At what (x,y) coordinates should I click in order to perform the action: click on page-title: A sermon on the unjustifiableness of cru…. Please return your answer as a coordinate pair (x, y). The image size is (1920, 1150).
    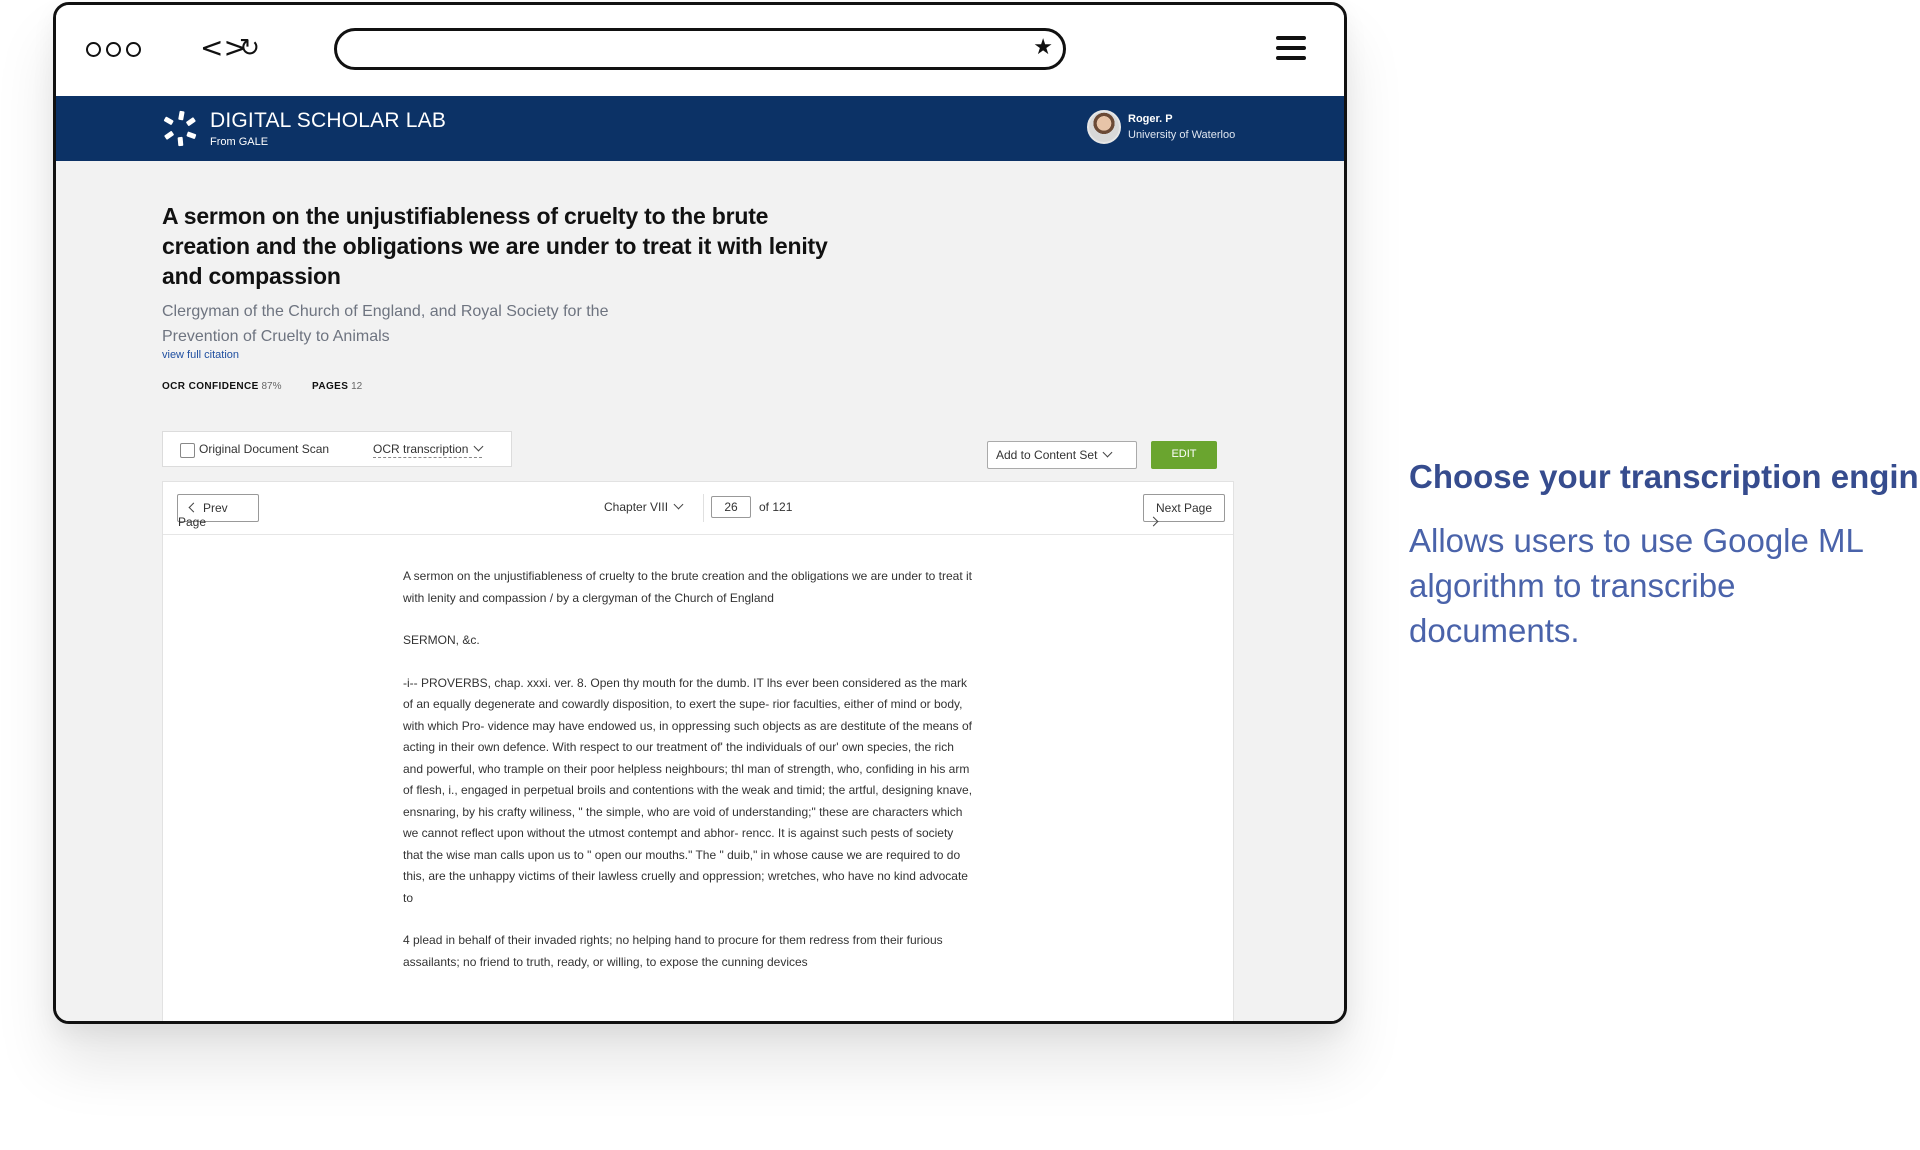
    Looking at the image, I should click on (495, 246).